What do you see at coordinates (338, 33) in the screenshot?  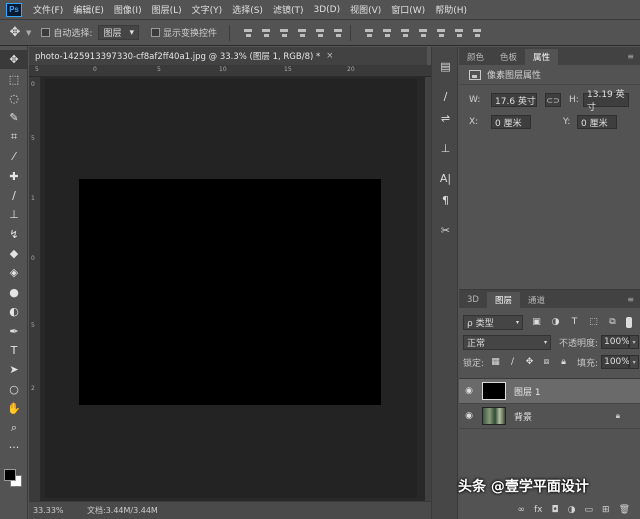 I see `align-right-icon` at bounding box center [338, 33].